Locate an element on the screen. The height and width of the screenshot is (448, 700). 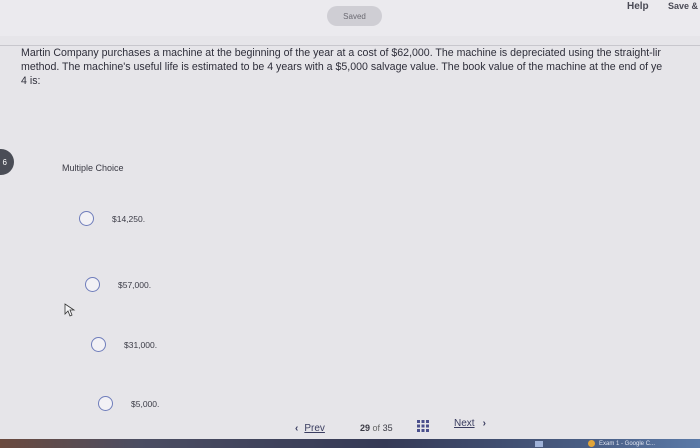
save-exit-link: Save & is located at coordinates (683, 6).